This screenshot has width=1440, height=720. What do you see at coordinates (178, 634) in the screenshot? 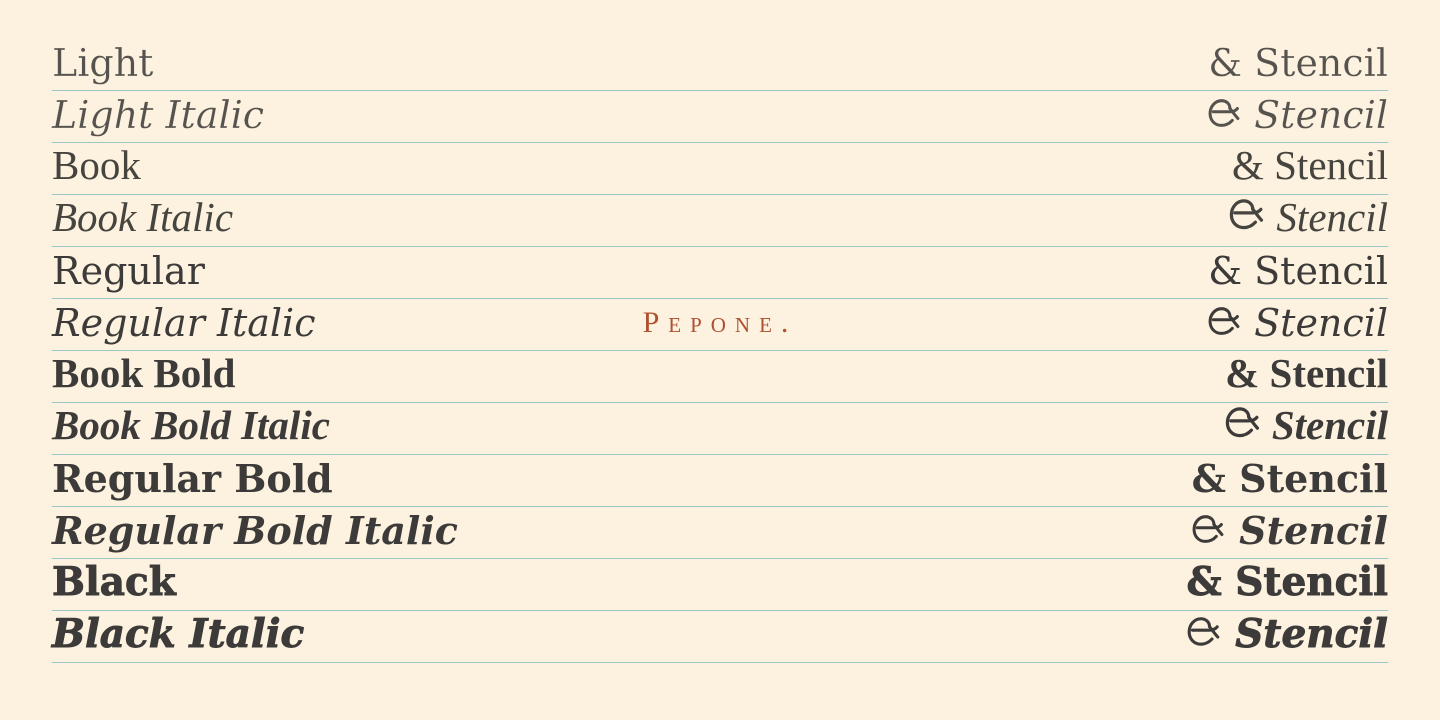
I see `style-name: Black Italic` at bounding box center [178, 634].